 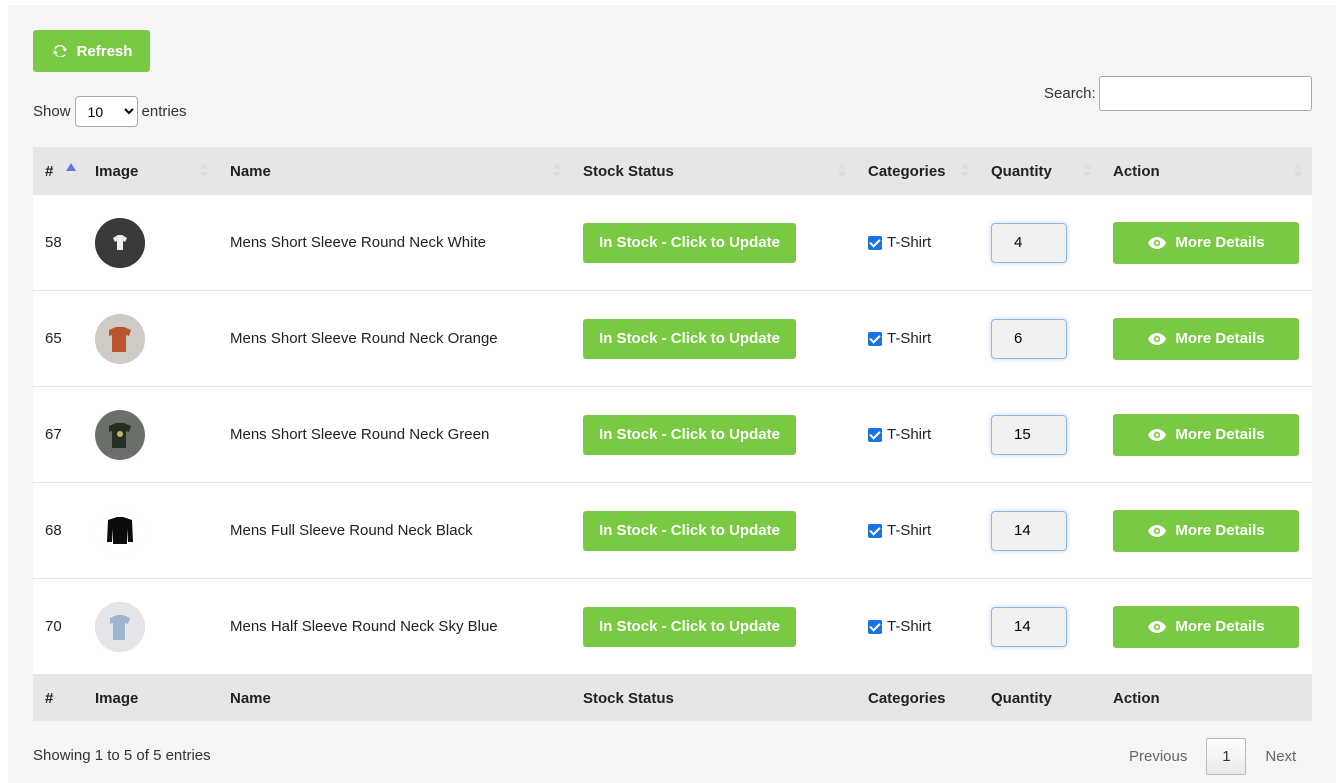 I want to click on product-name: Mens Full Sleeve Round Neck Black, so click(x=351, y=530).